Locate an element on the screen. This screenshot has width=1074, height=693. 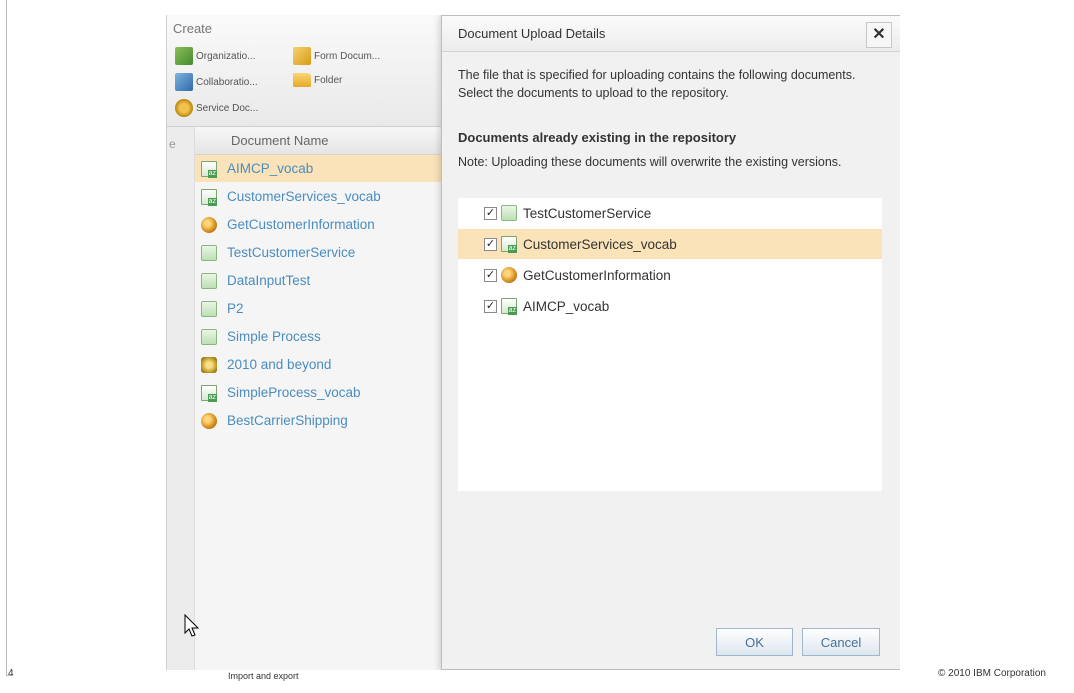
ok-button: OK is located at coordinates (754, 642).